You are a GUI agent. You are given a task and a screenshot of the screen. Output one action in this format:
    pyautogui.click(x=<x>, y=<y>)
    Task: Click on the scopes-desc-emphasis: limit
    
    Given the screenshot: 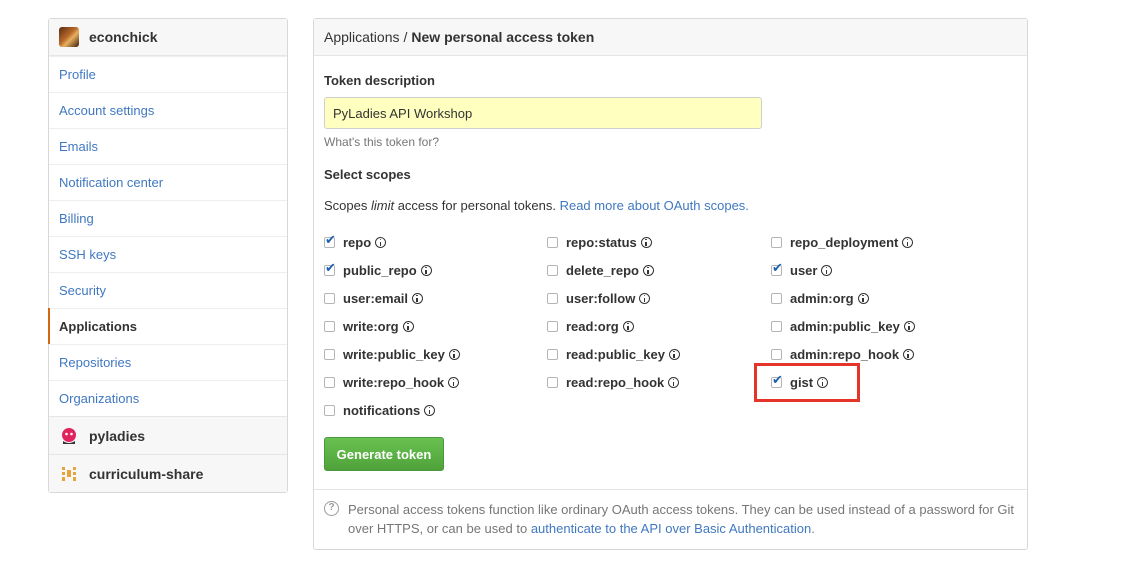 What is the action you would take?
    pyautogui.click(x=382, y=205)
    